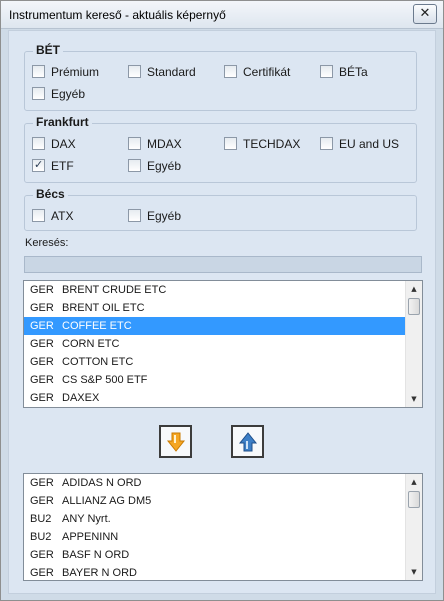 The image size is (444, 601). I want to click on instrument-name: BAYER N ORD, so click(99, 573).